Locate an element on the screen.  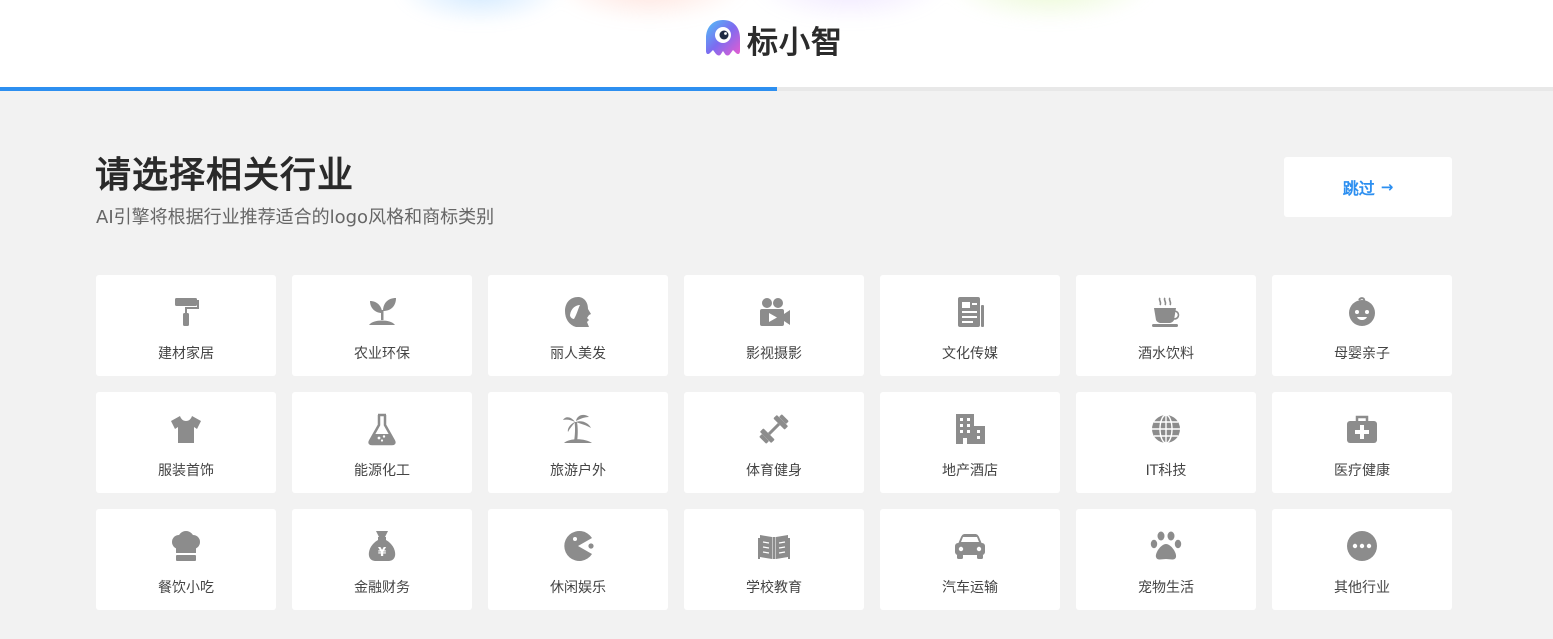
industry-card: 旅游户外 is located at coordinates (578, 442).